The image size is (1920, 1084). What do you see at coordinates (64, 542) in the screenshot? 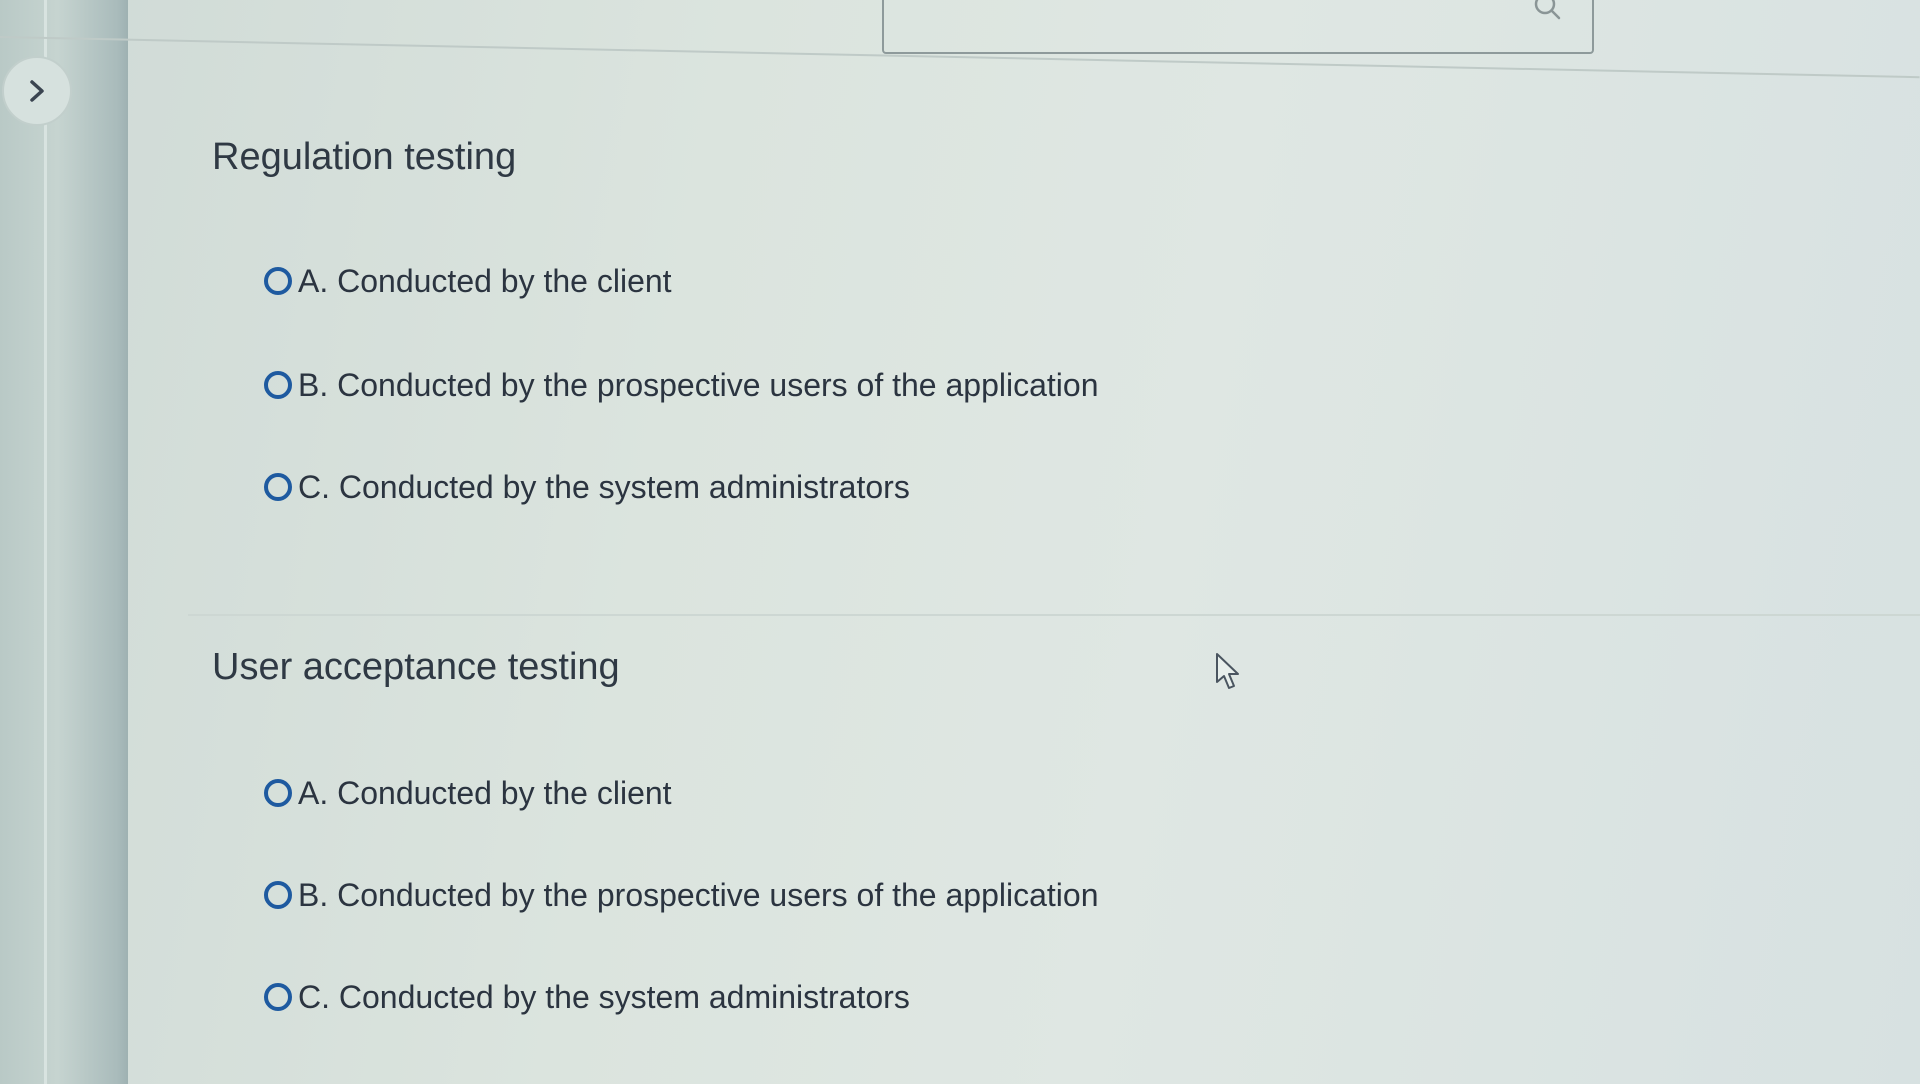
I see `left-sidebar` at bounding box center [64, 542].